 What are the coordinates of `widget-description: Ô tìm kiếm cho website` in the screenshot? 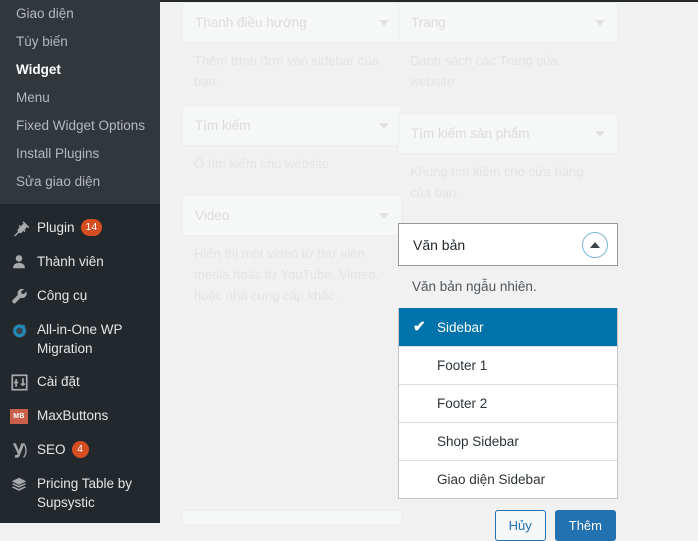 It's located at (262, 163).